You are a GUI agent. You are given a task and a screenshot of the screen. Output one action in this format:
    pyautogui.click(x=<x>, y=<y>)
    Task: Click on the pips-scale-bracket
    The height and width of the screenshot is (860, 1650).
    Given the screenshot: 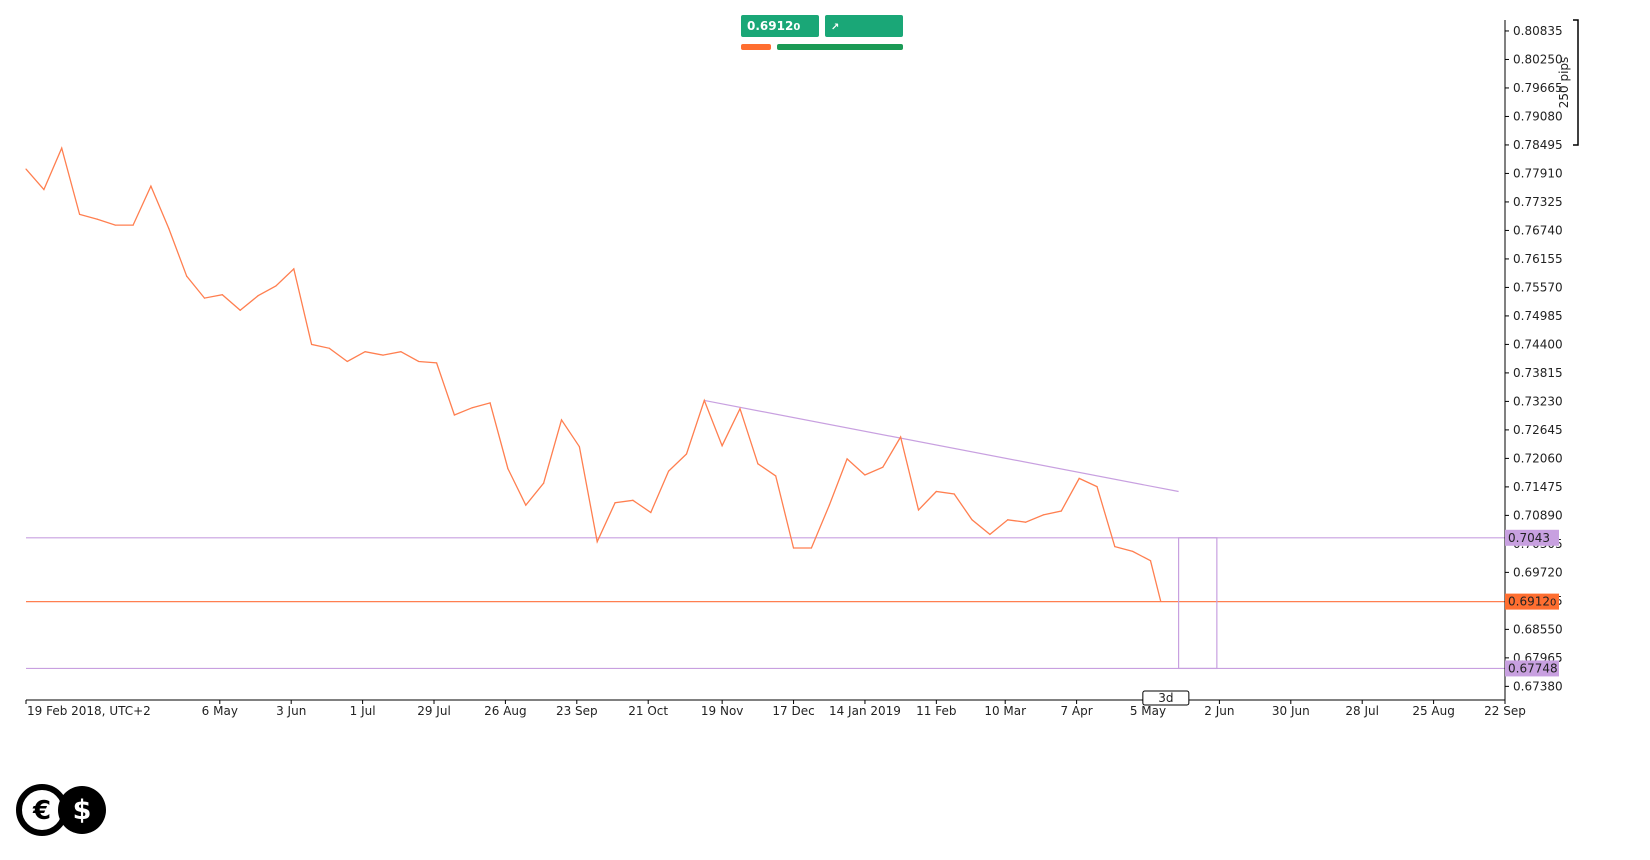 What is the action you would take?
    pyautogui.click(x=1576, y=82)
    